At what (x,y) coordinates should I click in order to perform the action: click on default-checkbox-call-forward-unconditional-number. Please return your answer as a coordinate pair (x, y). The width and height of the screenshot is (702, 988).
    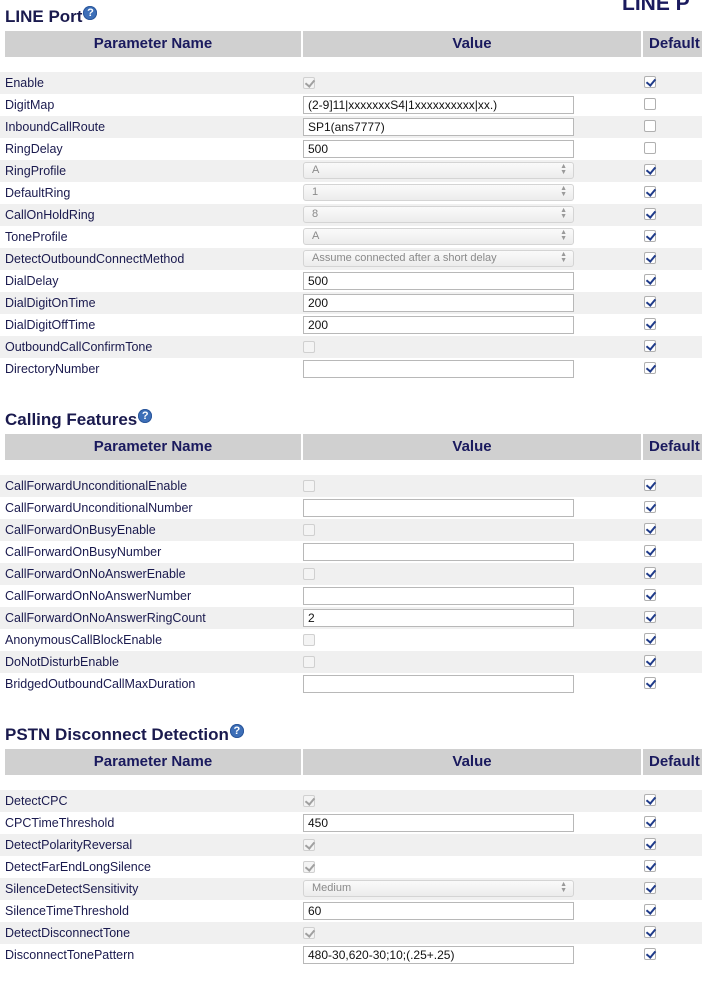
    Looking at the image, I should click on (650, 507).